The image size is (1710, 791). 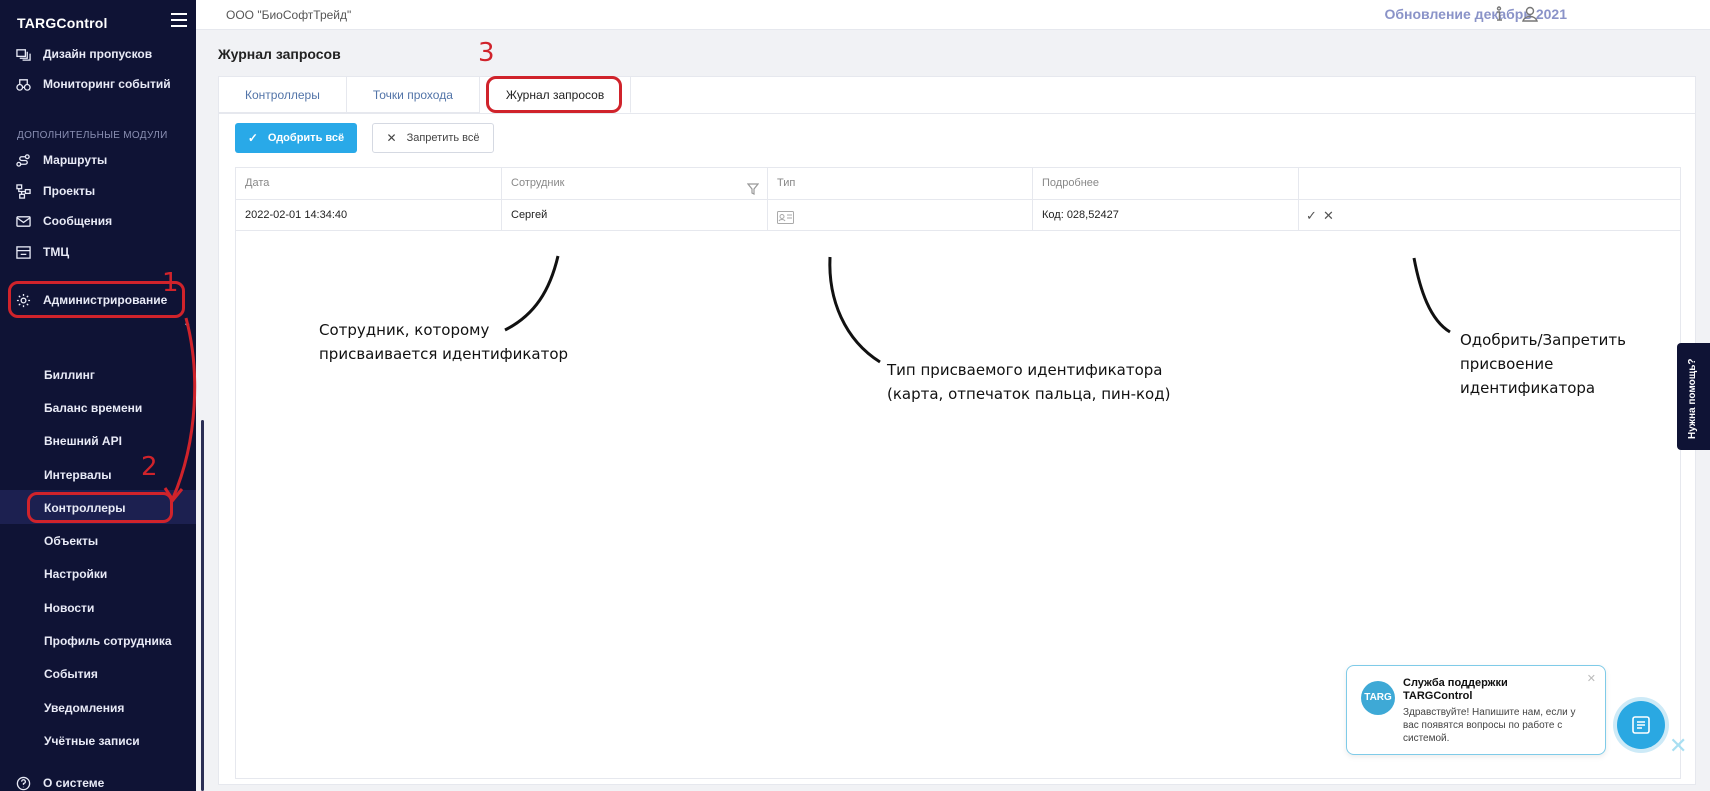 I want to click on brand-logo: TARGControl, so click(x=62, y=23).